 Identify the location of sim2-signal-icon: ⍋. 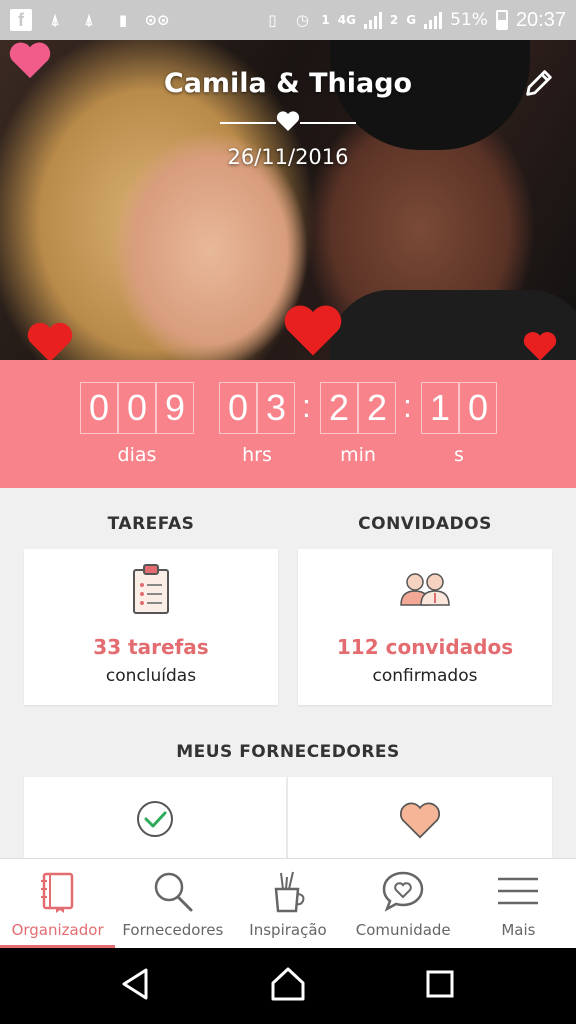
(89, 20).